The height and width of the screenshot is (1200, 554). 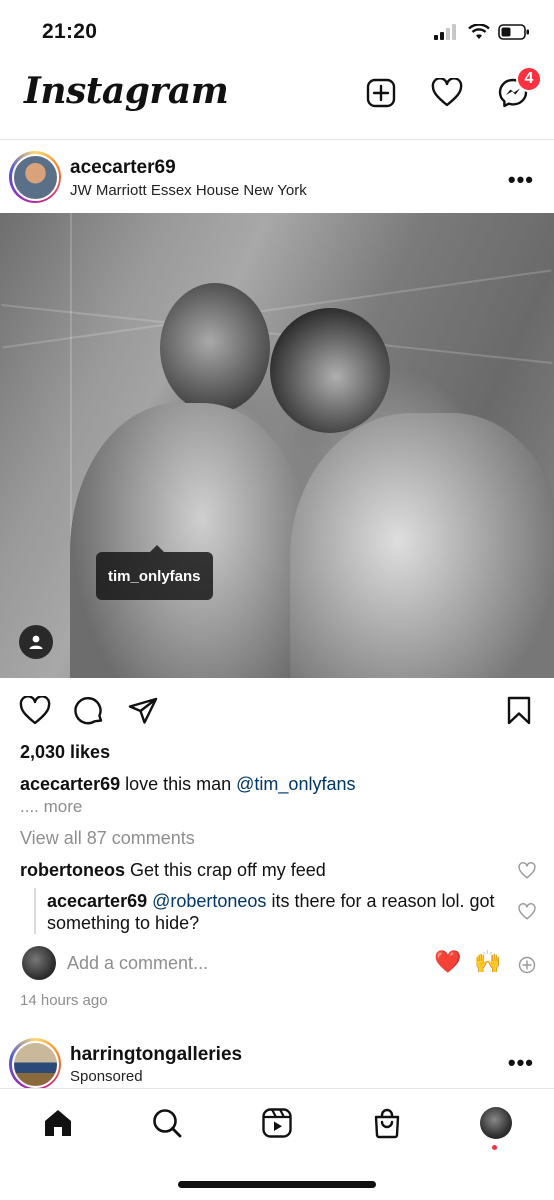 I want to click on figure-left-body, so click(x=190, y=540).